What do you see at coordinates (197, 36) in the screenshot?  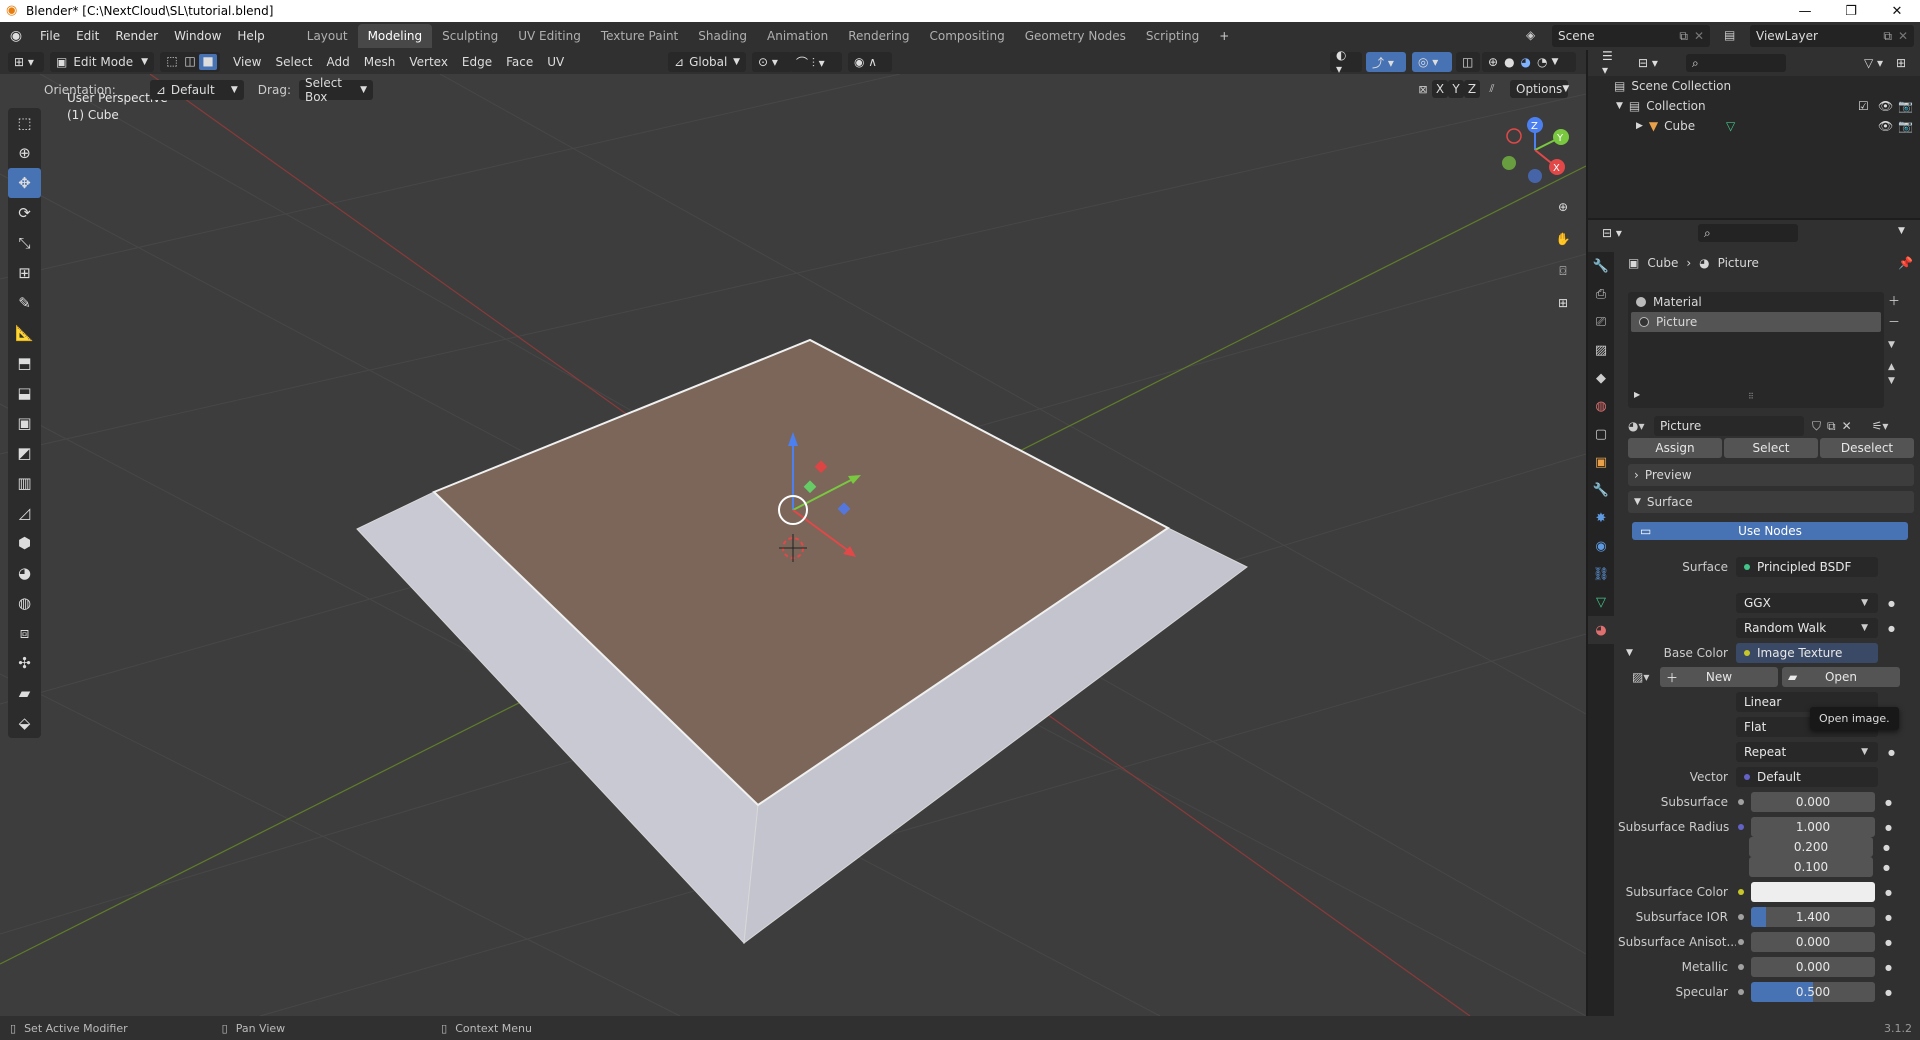 I see `menu-window: Window` at bounding box center [197, 36].